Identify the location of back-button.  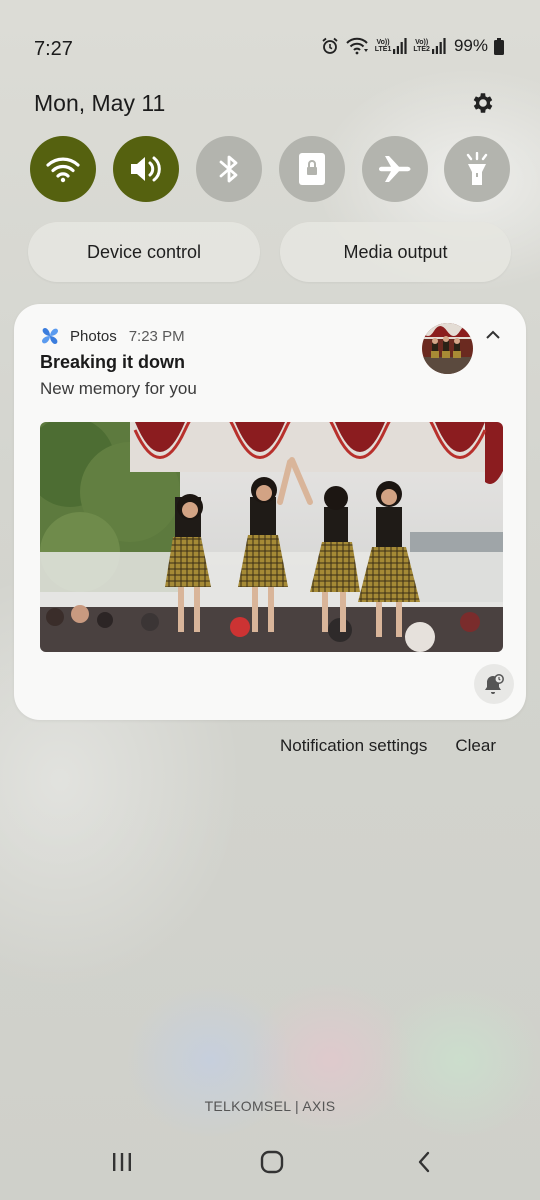
(424, 1162).